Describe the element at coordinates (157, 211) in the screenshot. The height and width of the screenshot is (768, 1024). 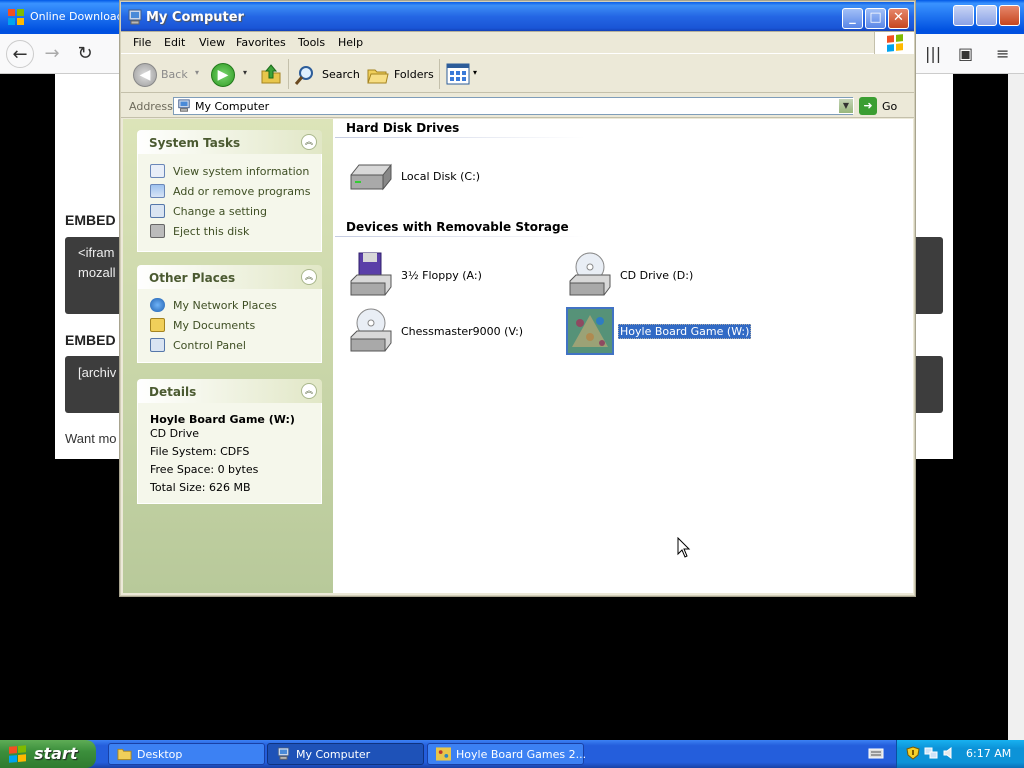
I see `control-panel-icon` at that location.